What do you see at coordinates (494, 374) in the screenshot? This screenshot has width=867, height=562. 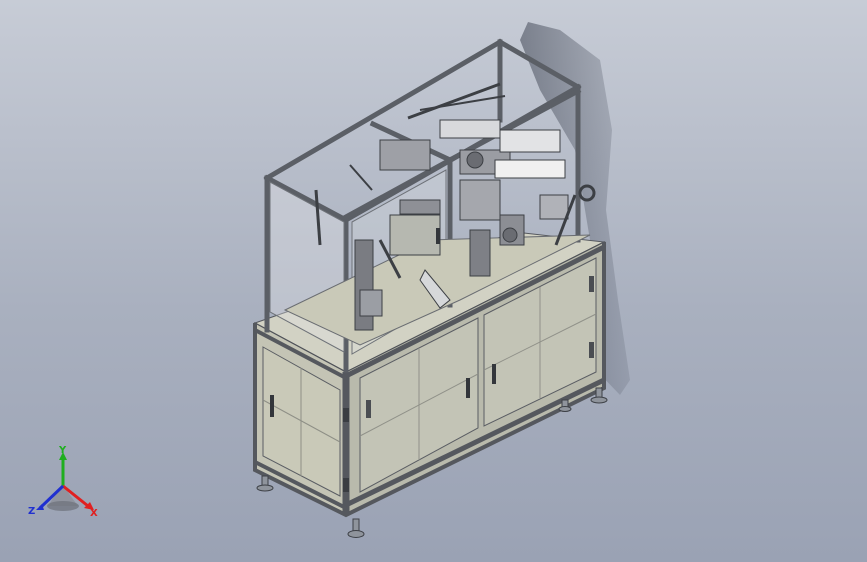 I see `front-door-right-handle` at bounding box center [494, 374].